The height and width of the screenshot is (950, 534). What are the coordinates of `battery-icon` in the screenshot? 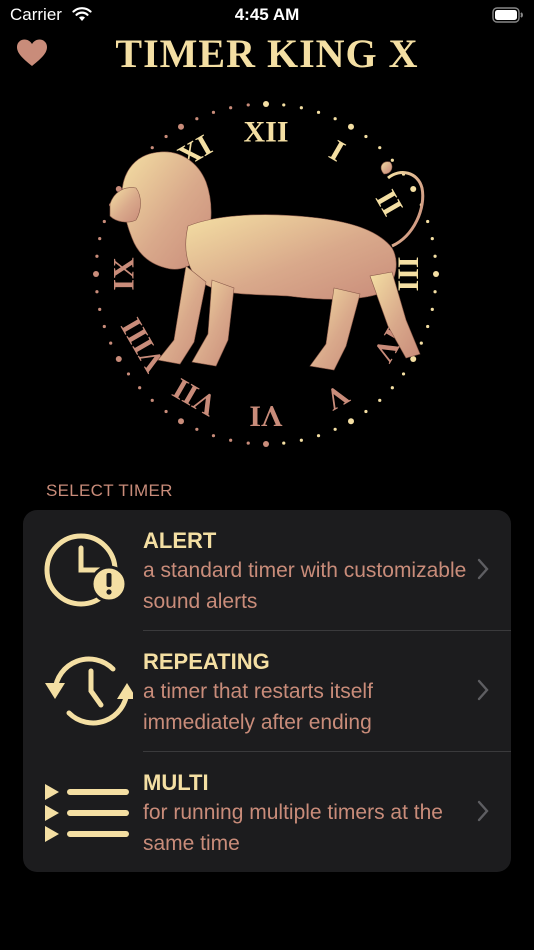 It's located at (507, 15).